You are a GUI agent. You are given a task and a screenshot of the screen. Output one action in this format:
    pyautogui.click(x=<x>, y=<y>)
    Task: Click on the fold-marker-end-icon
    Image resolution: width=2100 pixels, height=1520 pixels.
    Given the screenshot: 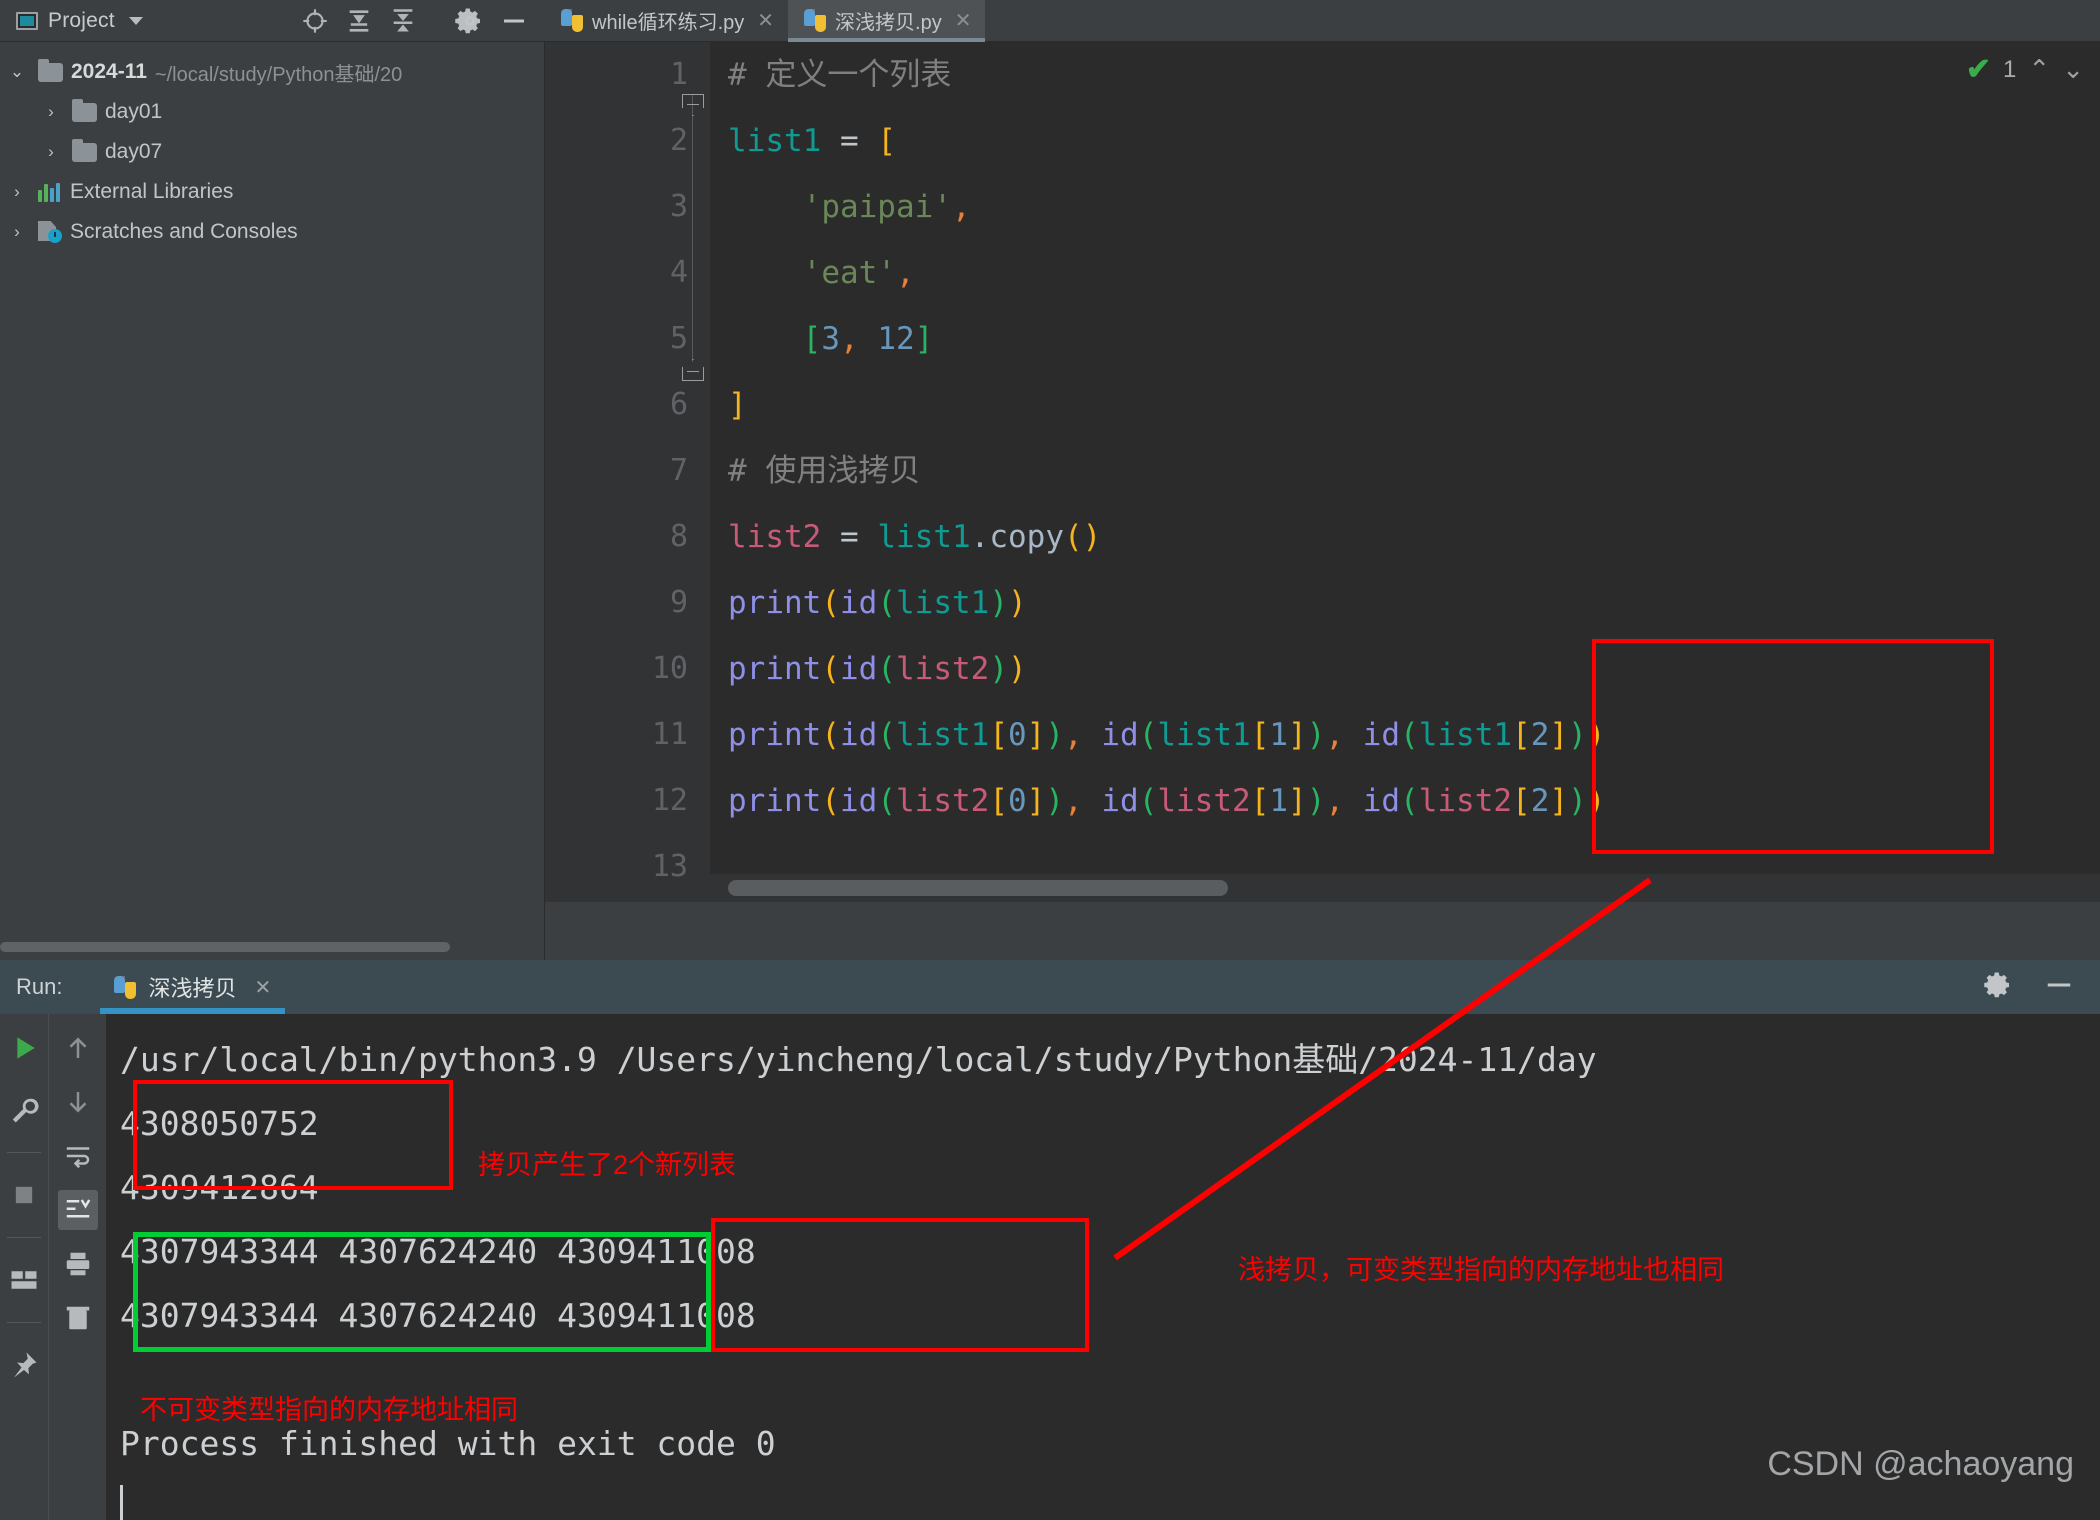 What is the action you would take?
    pyautogui.click(x=693, y=370)
    